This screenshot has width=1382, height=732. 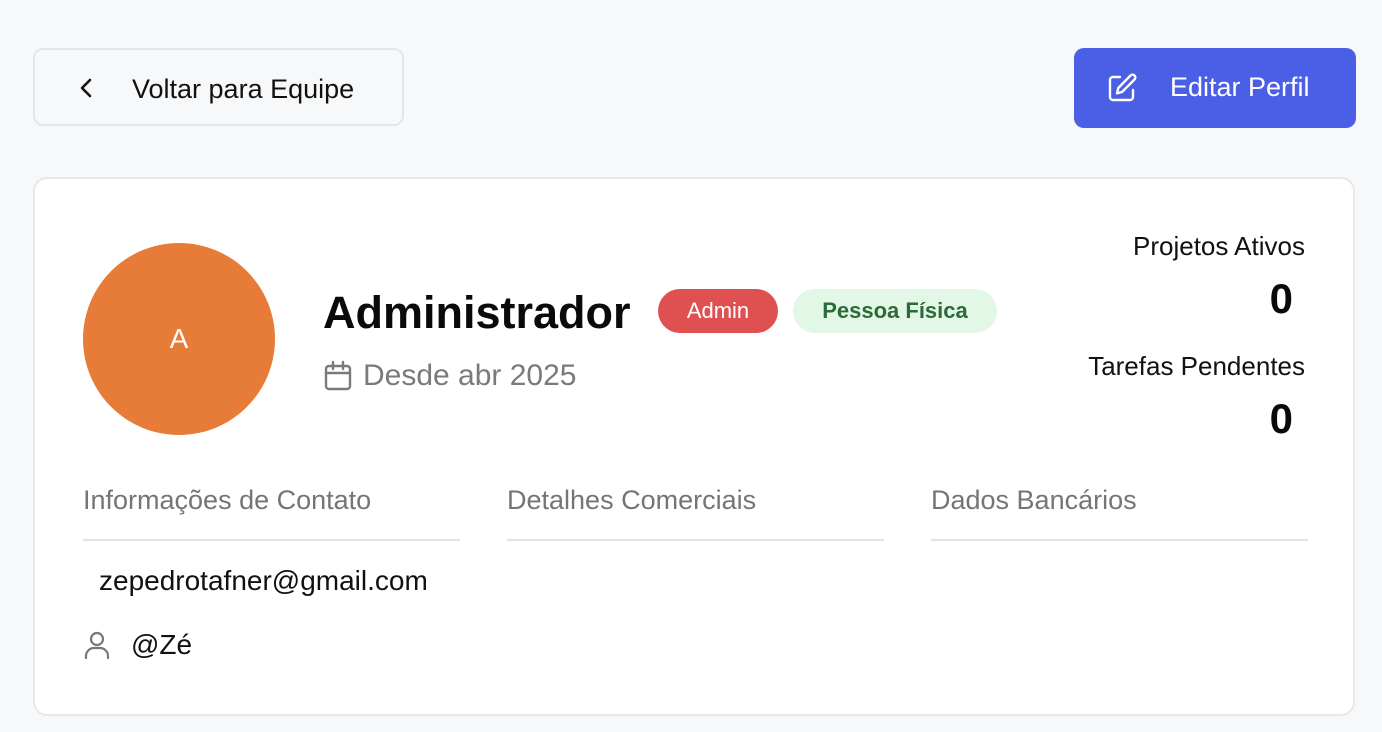 I want to click on contact-username: @Zé, so click(x=137, y=645).